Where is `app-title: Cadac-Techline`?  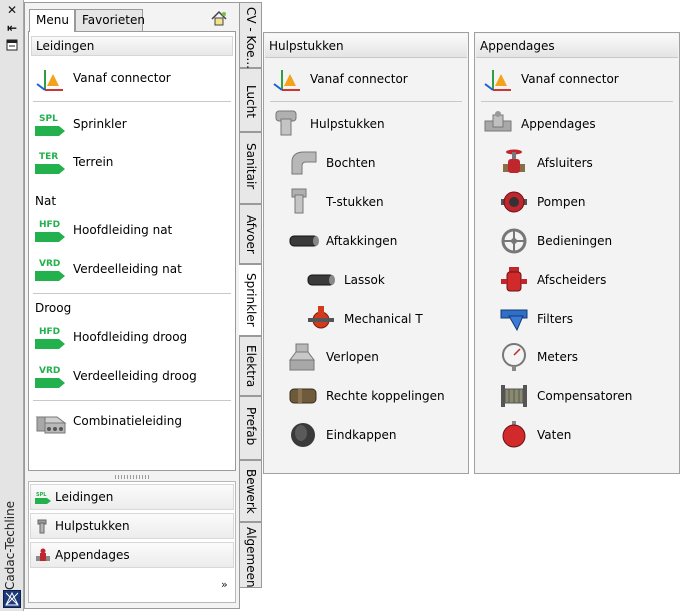
app-title: Cadac-Techline is located at coordinates (10, 545).